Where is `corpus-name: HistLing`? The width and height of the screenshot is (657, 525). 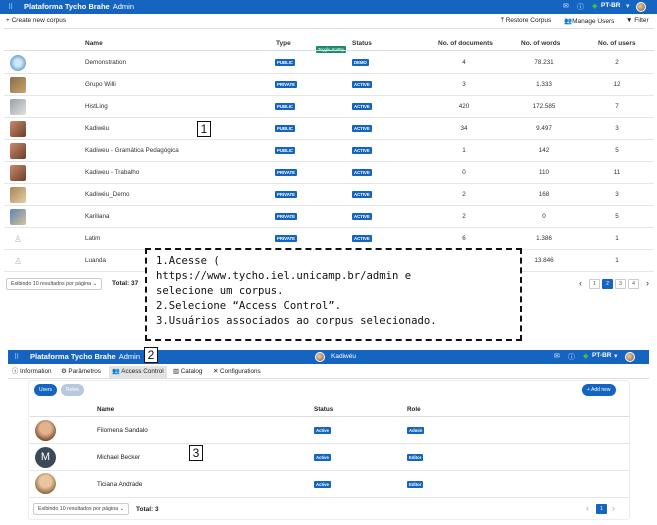
corpus-name: HistLing is located at coordinates (96, 106).